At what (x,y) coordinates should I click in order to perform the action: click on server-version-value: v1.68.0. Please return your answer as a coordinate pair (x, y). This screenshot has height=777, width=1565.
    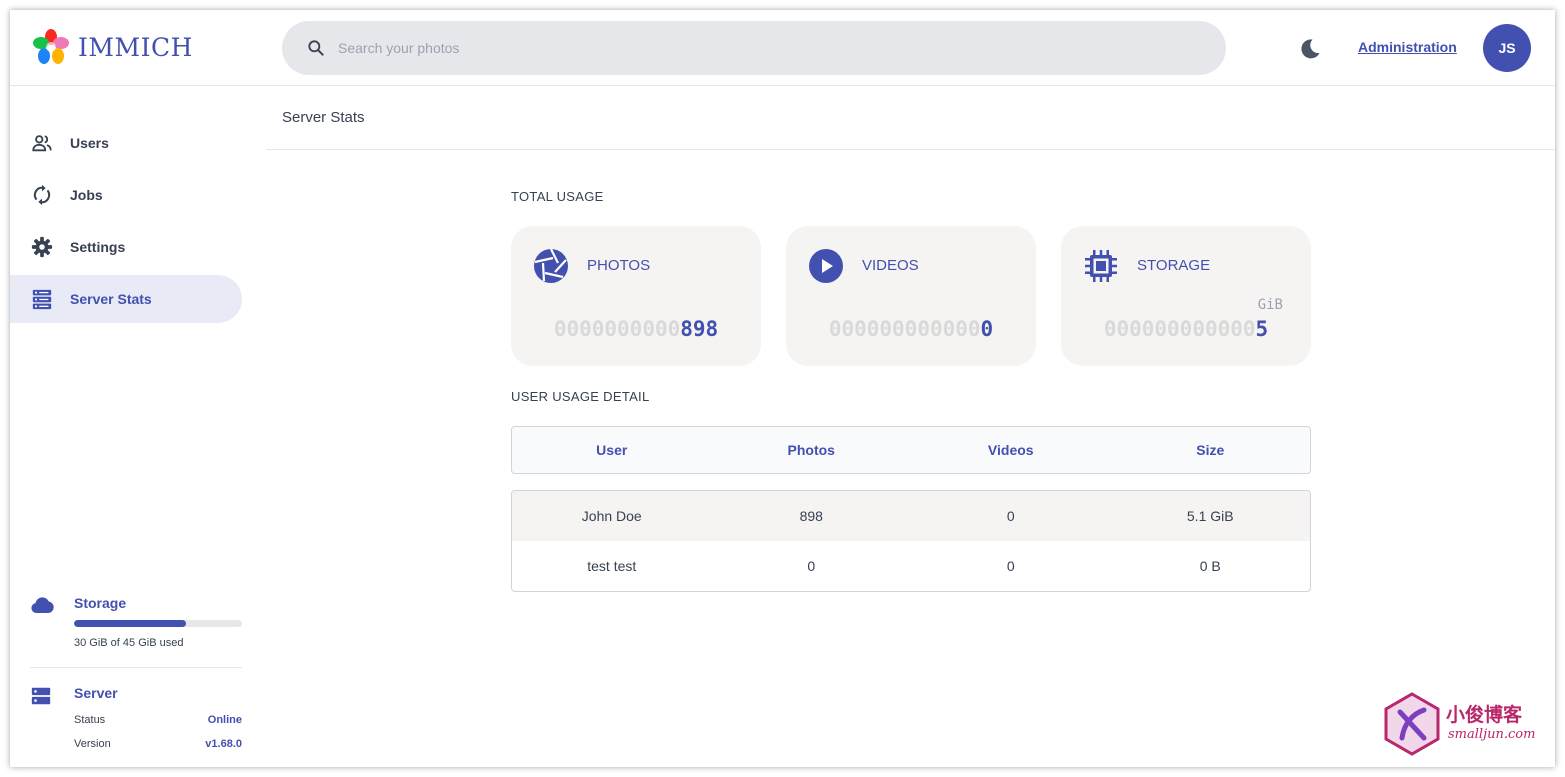
    Looking at the image, I should click on (223, 744).